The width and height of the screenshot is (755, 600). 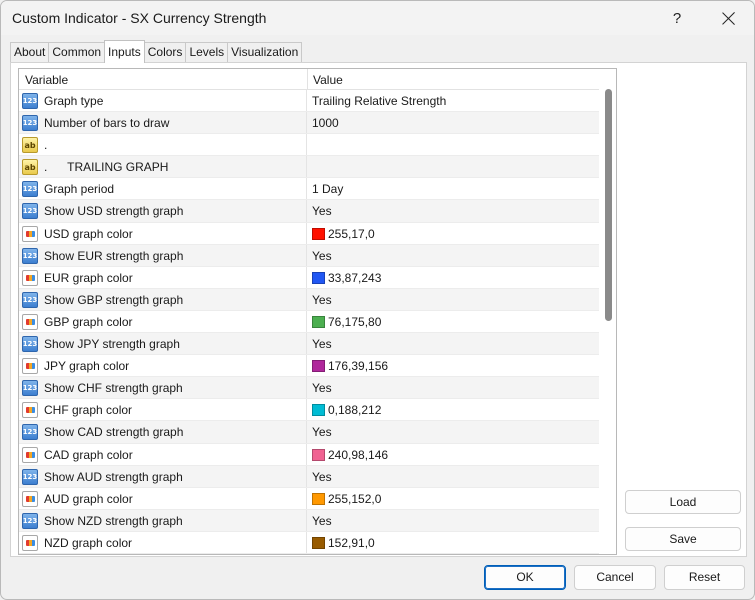 What do you see at coordinates (163, 233) in the screenshot?
I see `variable-cell: USD graph color` at bounding box center [163, 233].